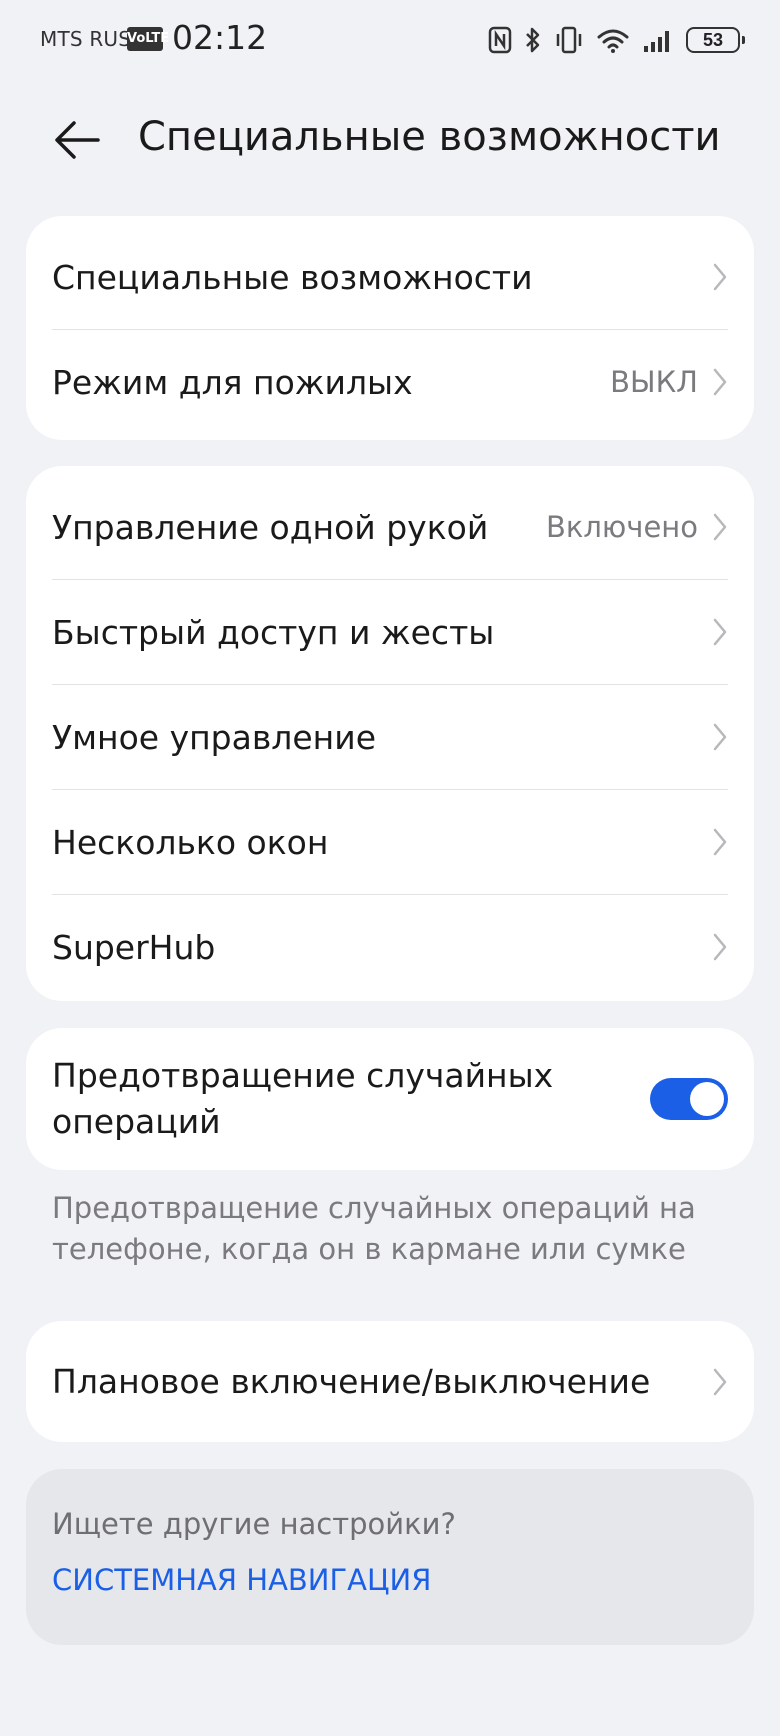 This screenshot has height=1736, width=780. Describe the element at coordinates (220, 37) in the screenshot. I see `status-time: 02:12` at that location.